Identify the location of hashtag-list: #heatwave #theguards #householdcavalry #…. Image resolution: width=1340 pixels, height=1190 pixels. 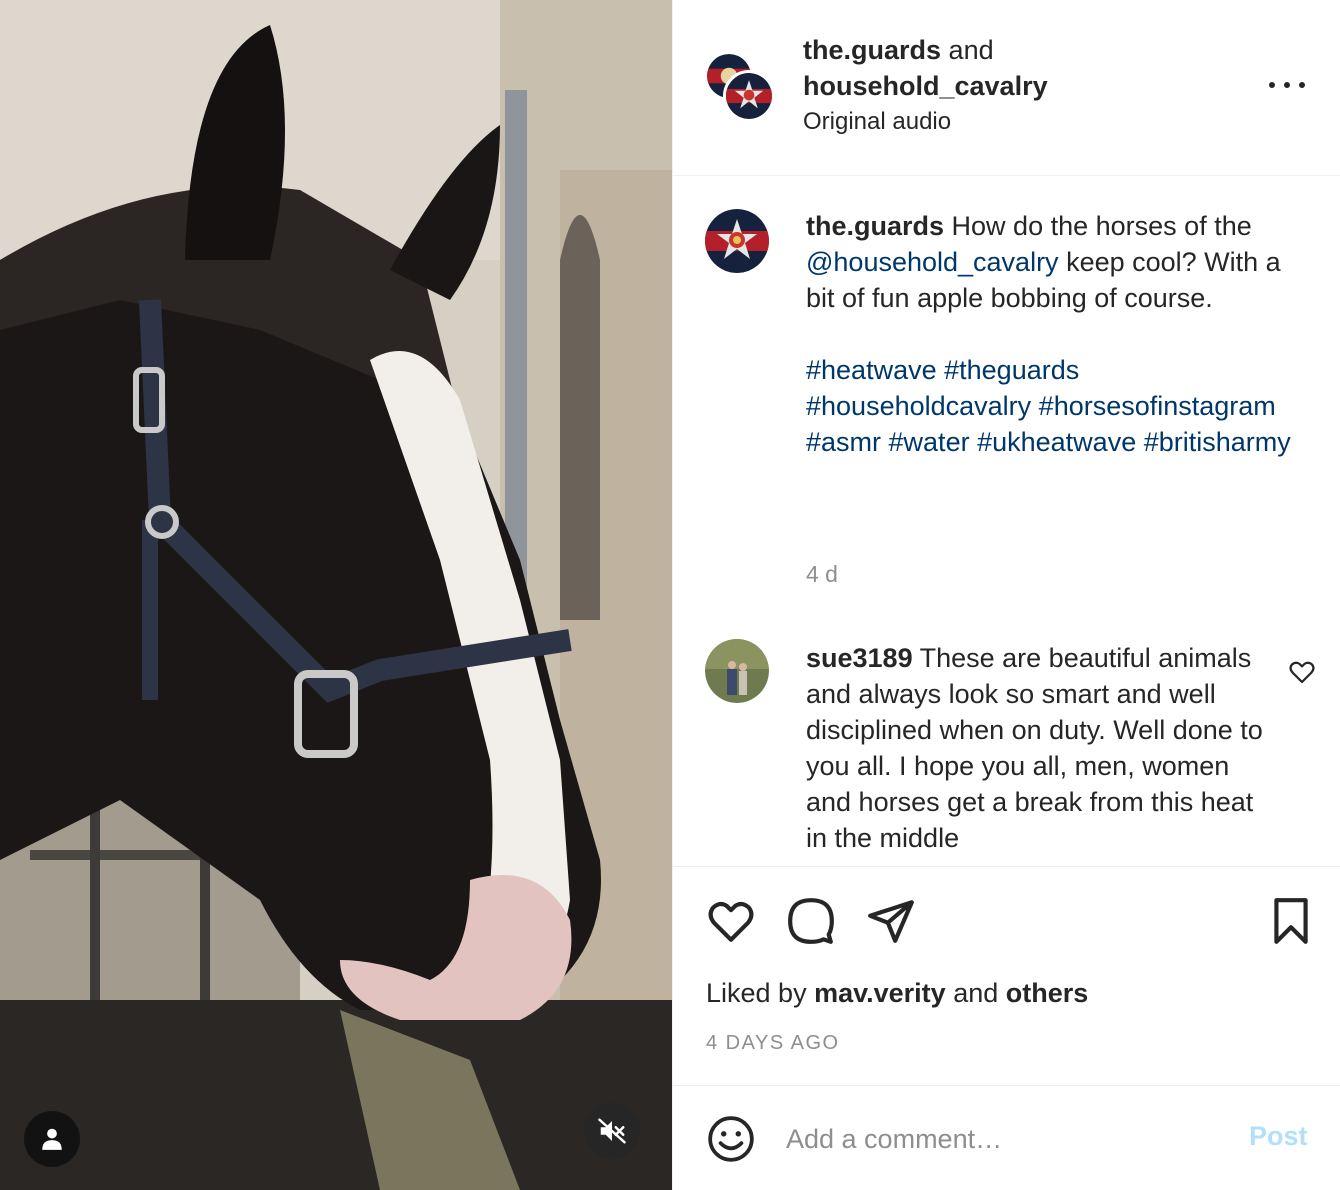
(1056, 406).